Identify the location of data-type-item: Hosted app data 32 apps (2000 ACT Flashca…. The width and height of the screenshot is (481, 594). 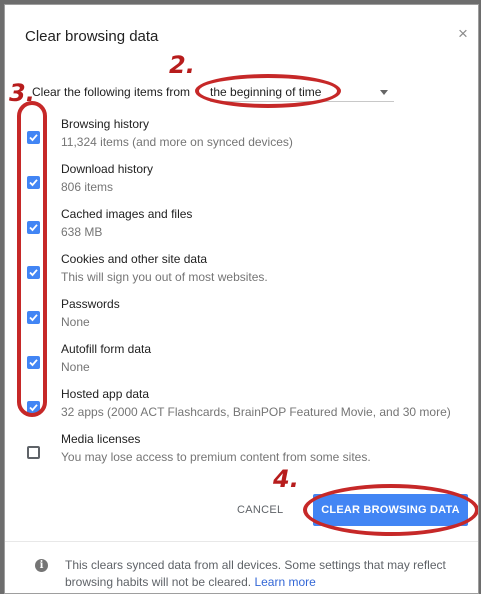
(241, 409).